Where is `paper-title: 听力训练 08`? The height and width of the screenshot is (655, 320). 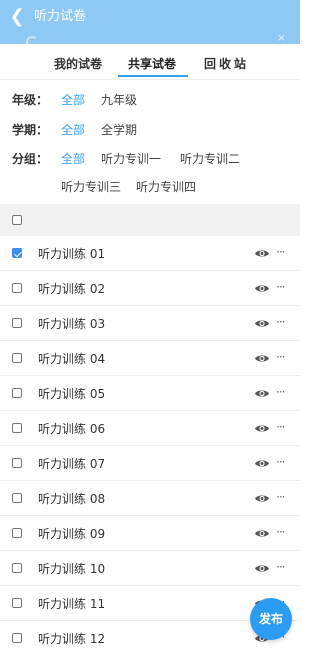 paper-title: 听力训练 08 is located at coordinates (72, 499).